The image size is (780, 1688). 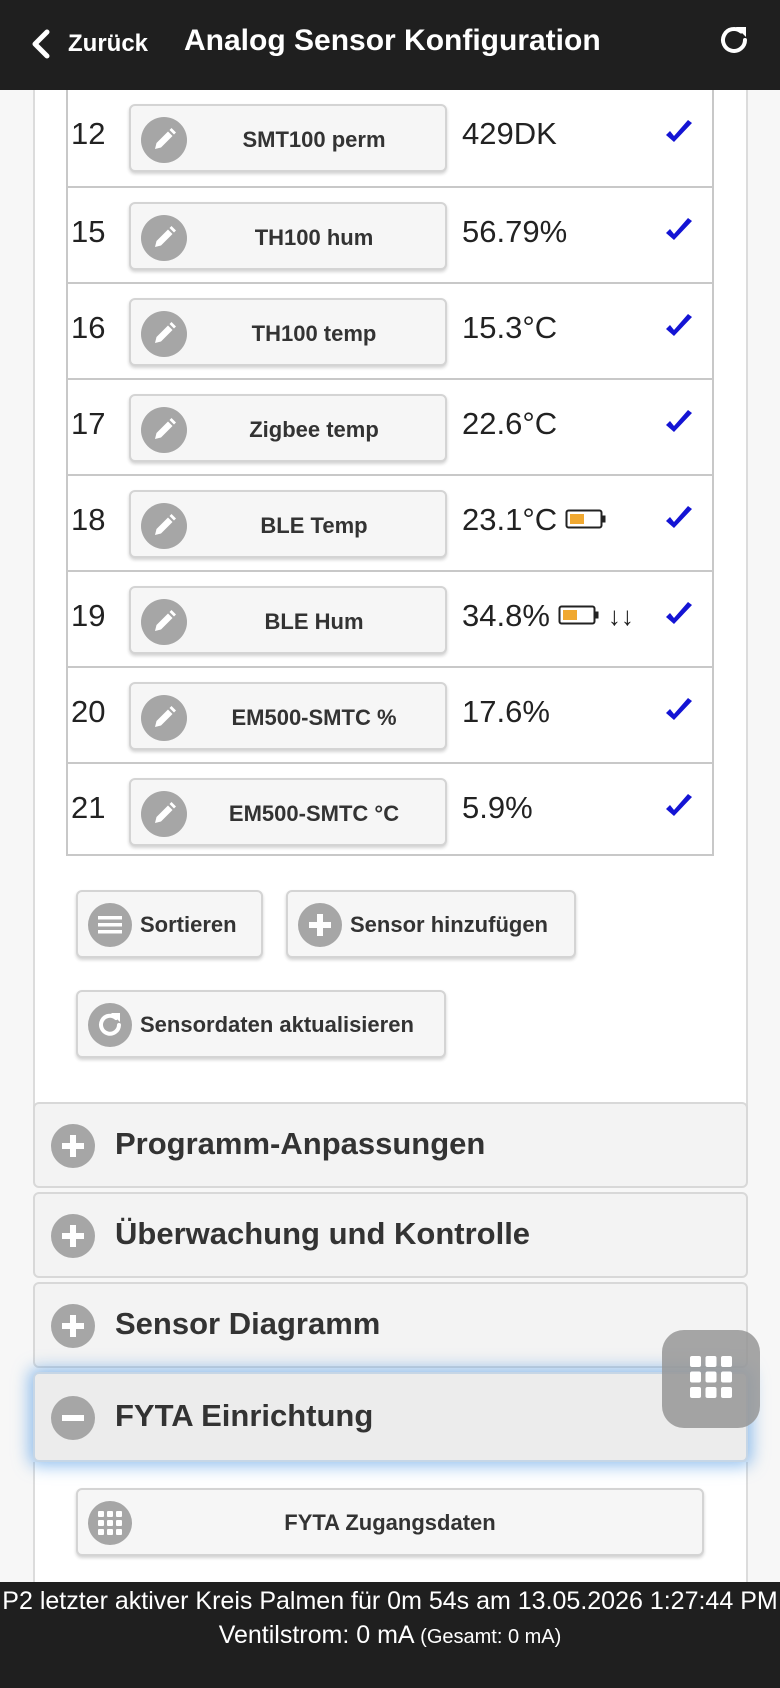 What do you see at coordinates (392, 40) in the screenshot?
I see `page-title: Analog Sensor Konfiguration` at bounding box center [392, 40].